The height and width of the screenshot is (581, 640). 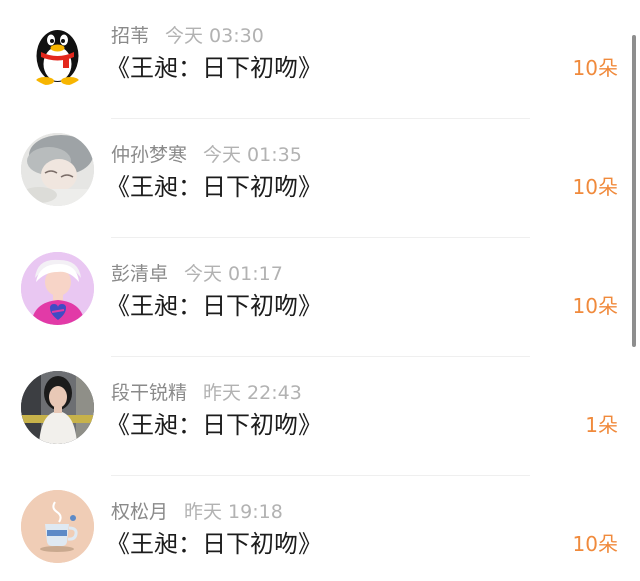 I want to click on timestamp: 今天 03:30, so click(x=214, y=36).